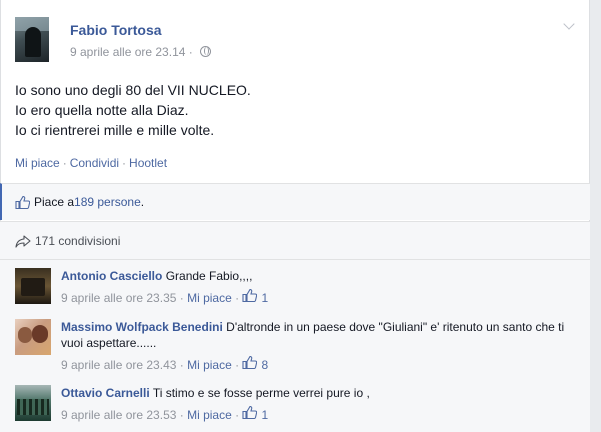  What do you see at coordinates (264, 365) in the screenshot?
I see `comment-like-count: 8` at bounding box center [264, 365].